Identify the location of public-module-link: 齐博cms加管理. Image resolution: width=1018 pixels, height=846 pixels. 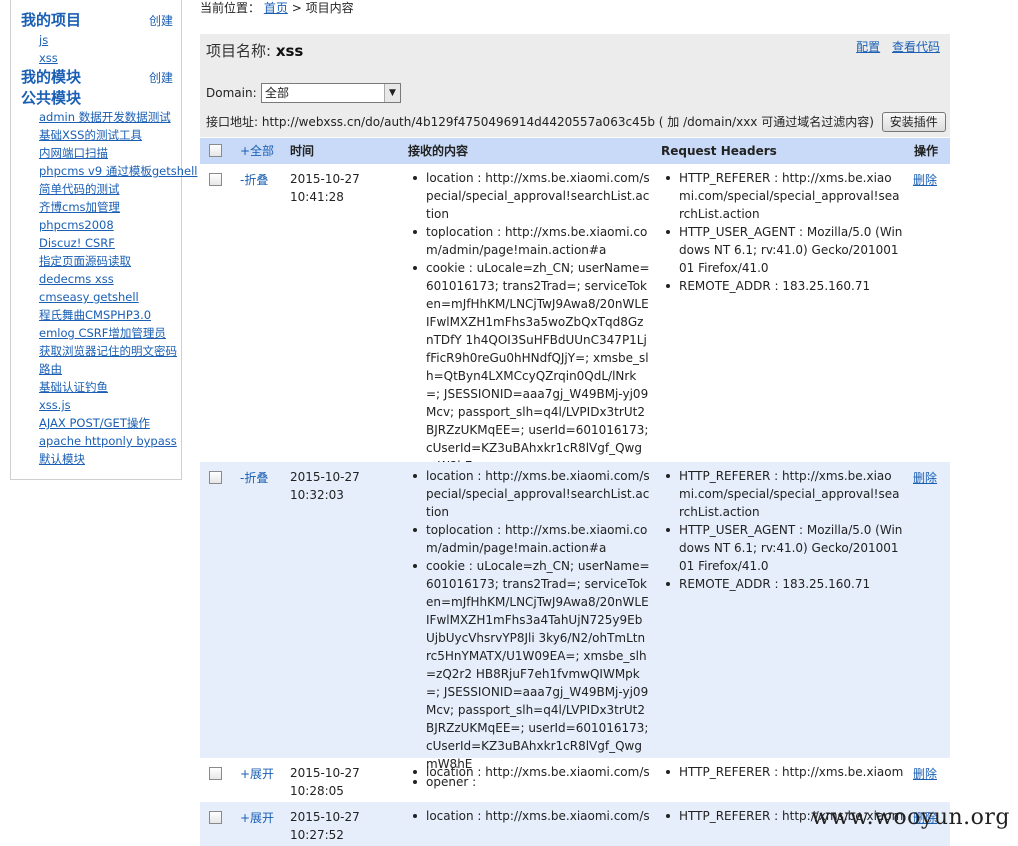
(79, 207).